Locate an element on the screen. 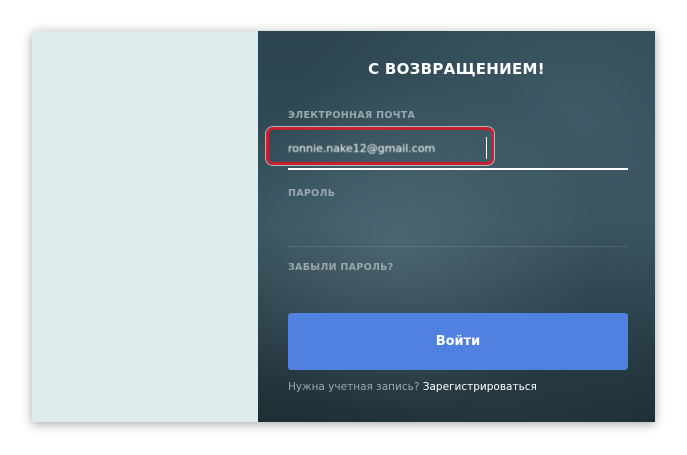 The image size is (687, 455). page-title: С ВОЗВРАЩЕНИЕМ! is located at coordinates (456, 69).